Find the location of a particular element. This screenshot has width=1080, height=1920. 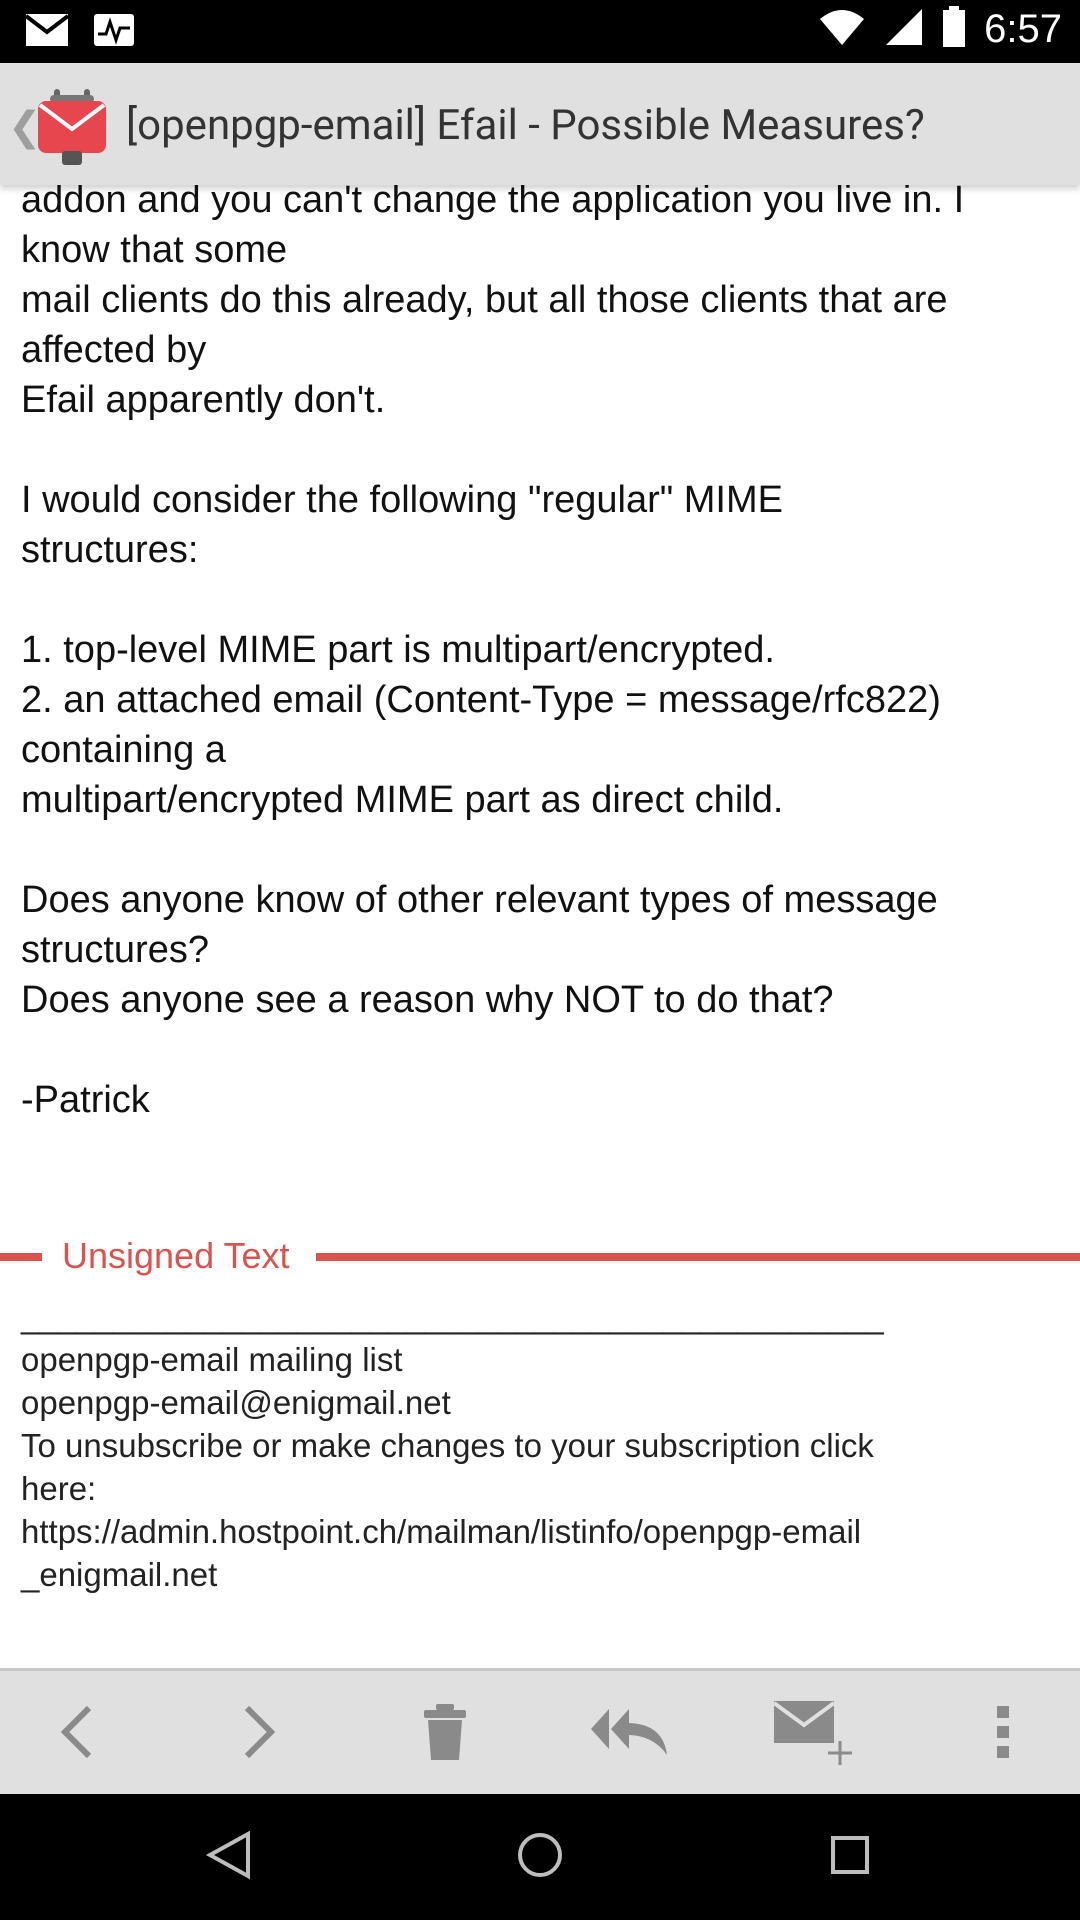

clock: 6:57 is located at coordinates (1023, 28).